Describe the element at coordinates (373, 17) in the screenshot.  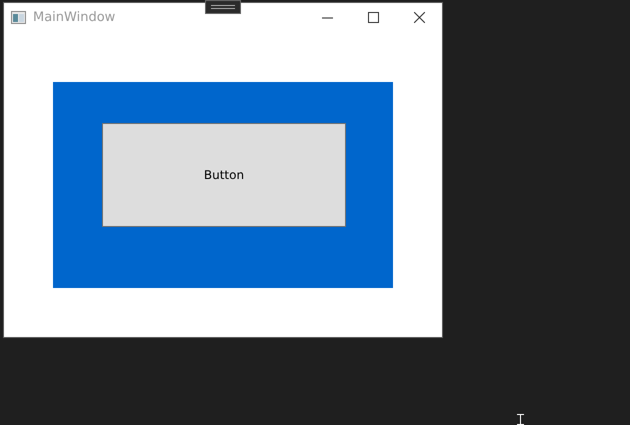
I see `maximize-icon` at that location.